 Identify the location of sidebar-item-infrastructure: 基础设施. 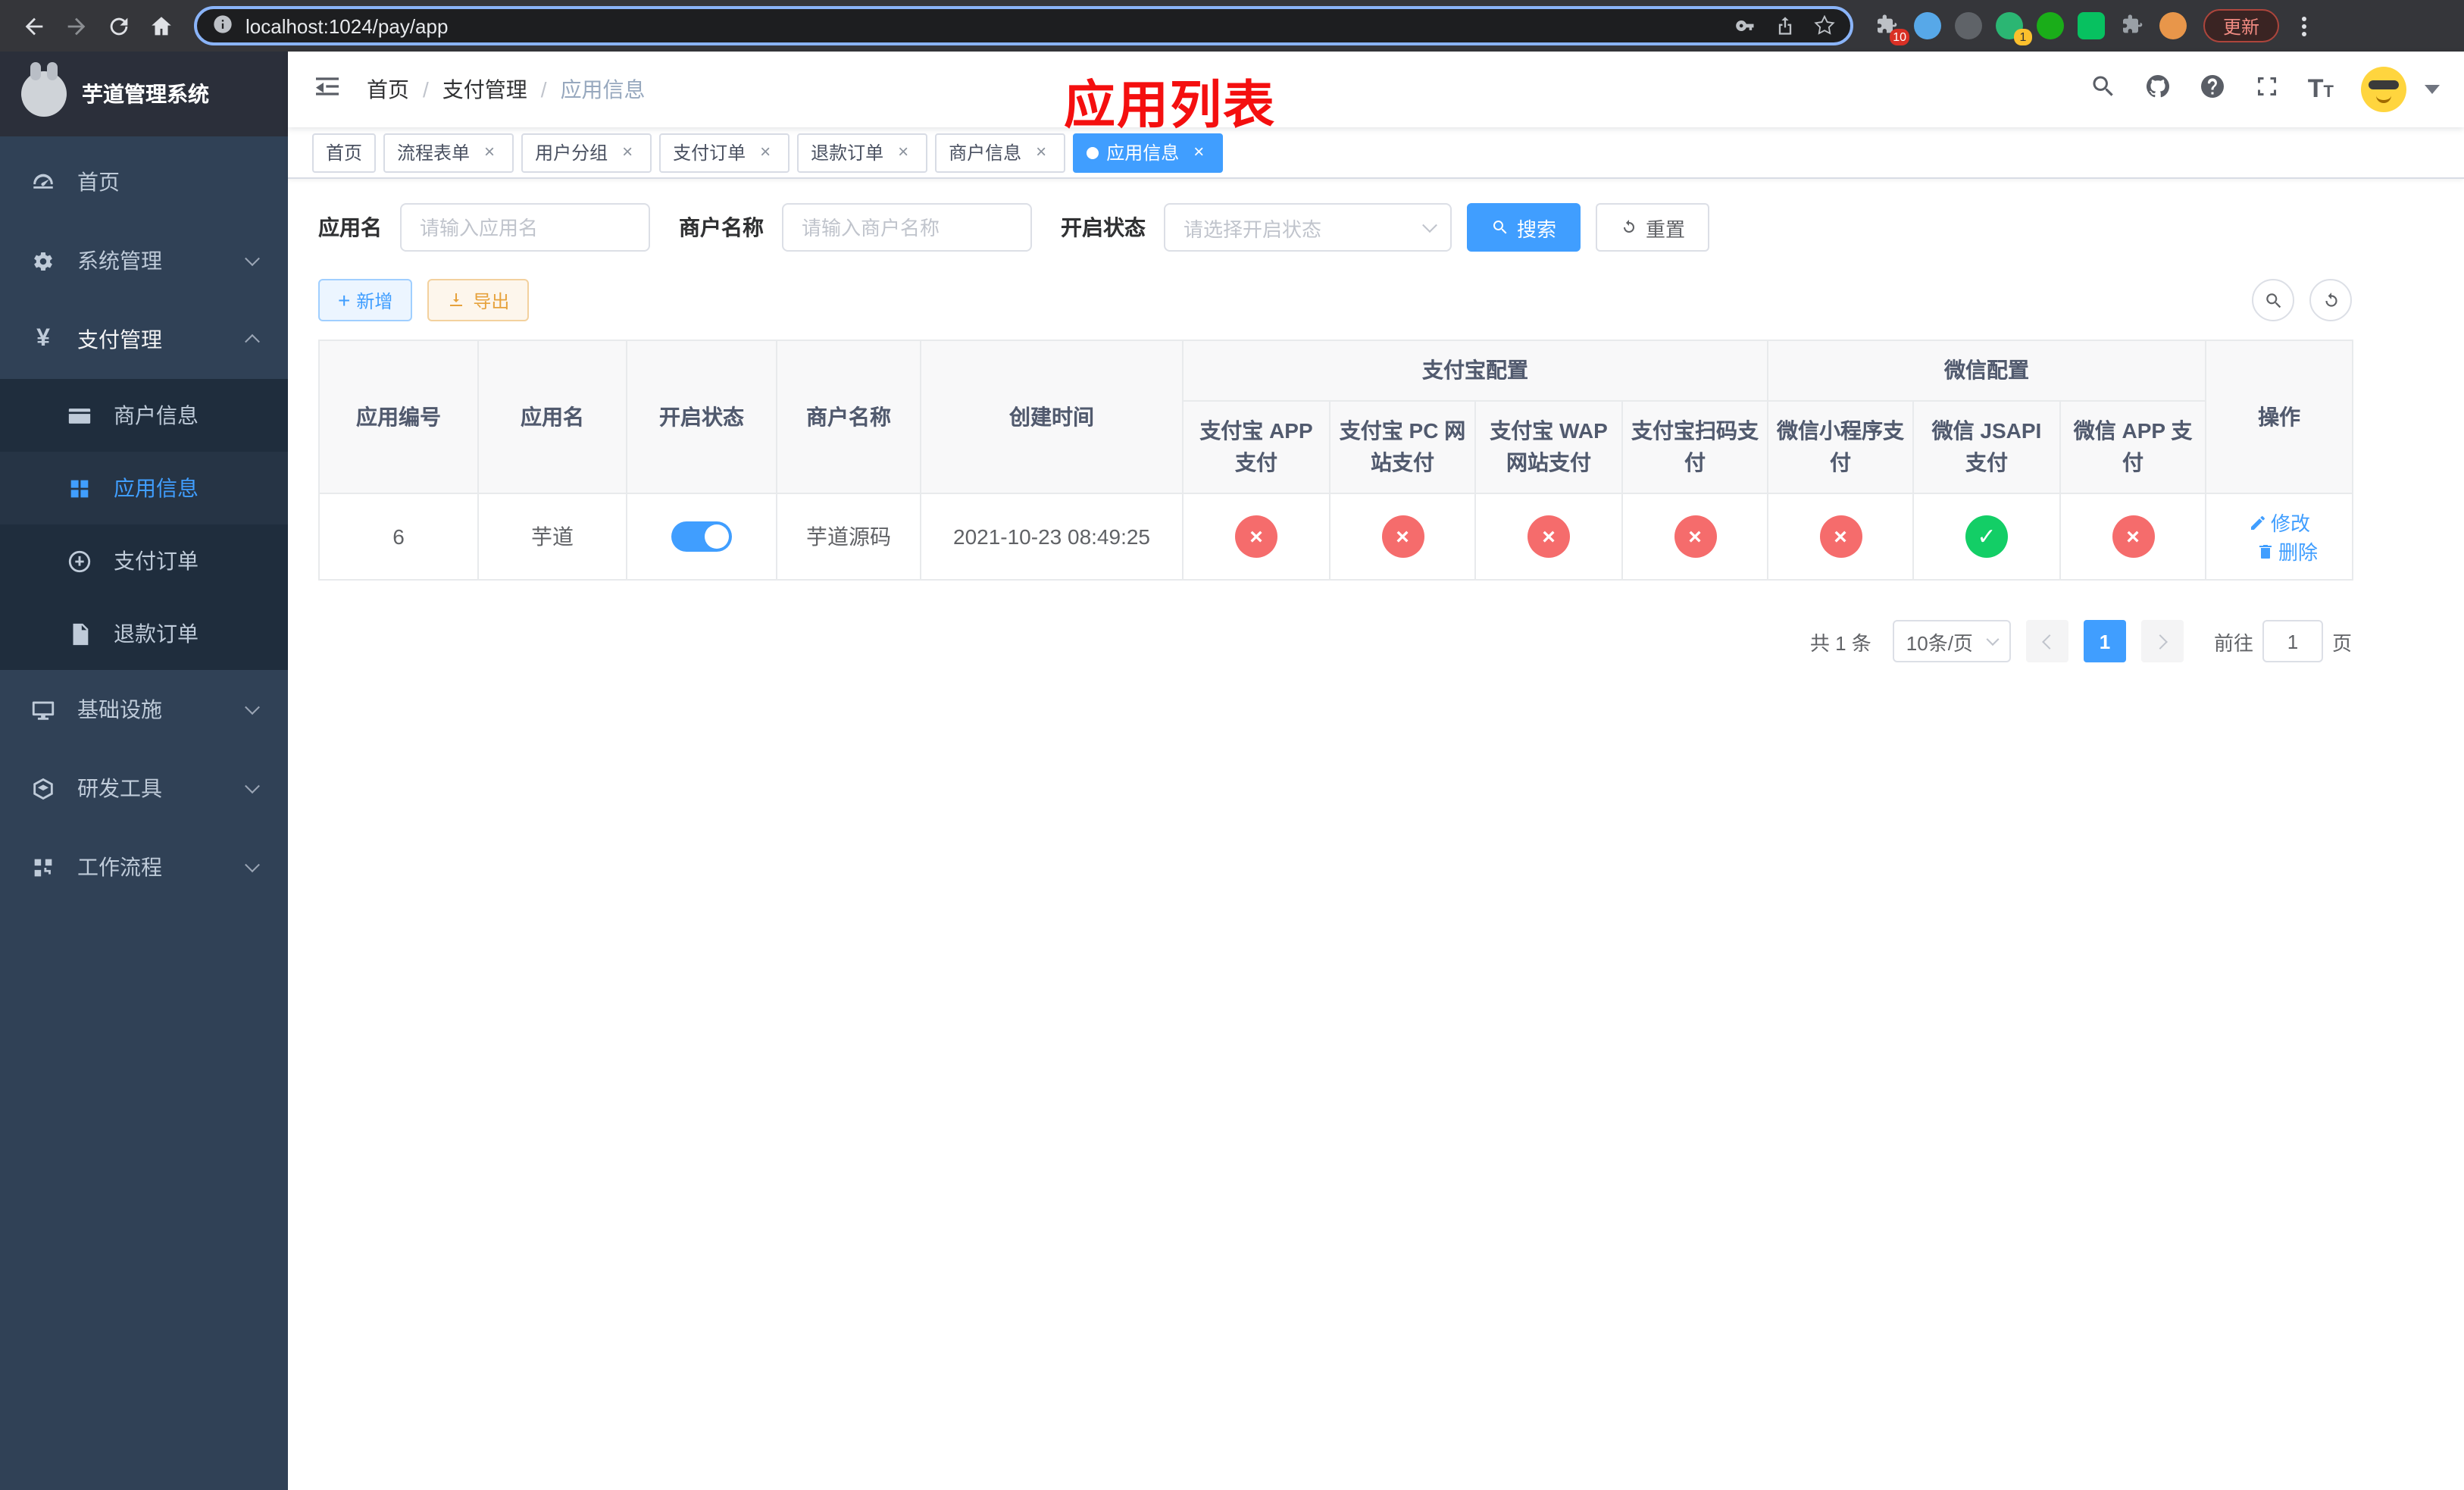
(144, 709).